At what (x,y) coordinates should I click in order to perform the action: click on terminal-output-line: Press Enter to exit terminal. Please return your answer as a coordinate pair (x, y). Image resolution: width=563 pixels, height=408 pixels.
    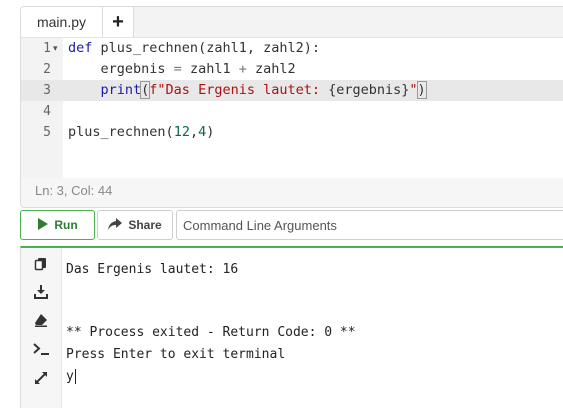
    Looking at the image, I should click on (176, 354).